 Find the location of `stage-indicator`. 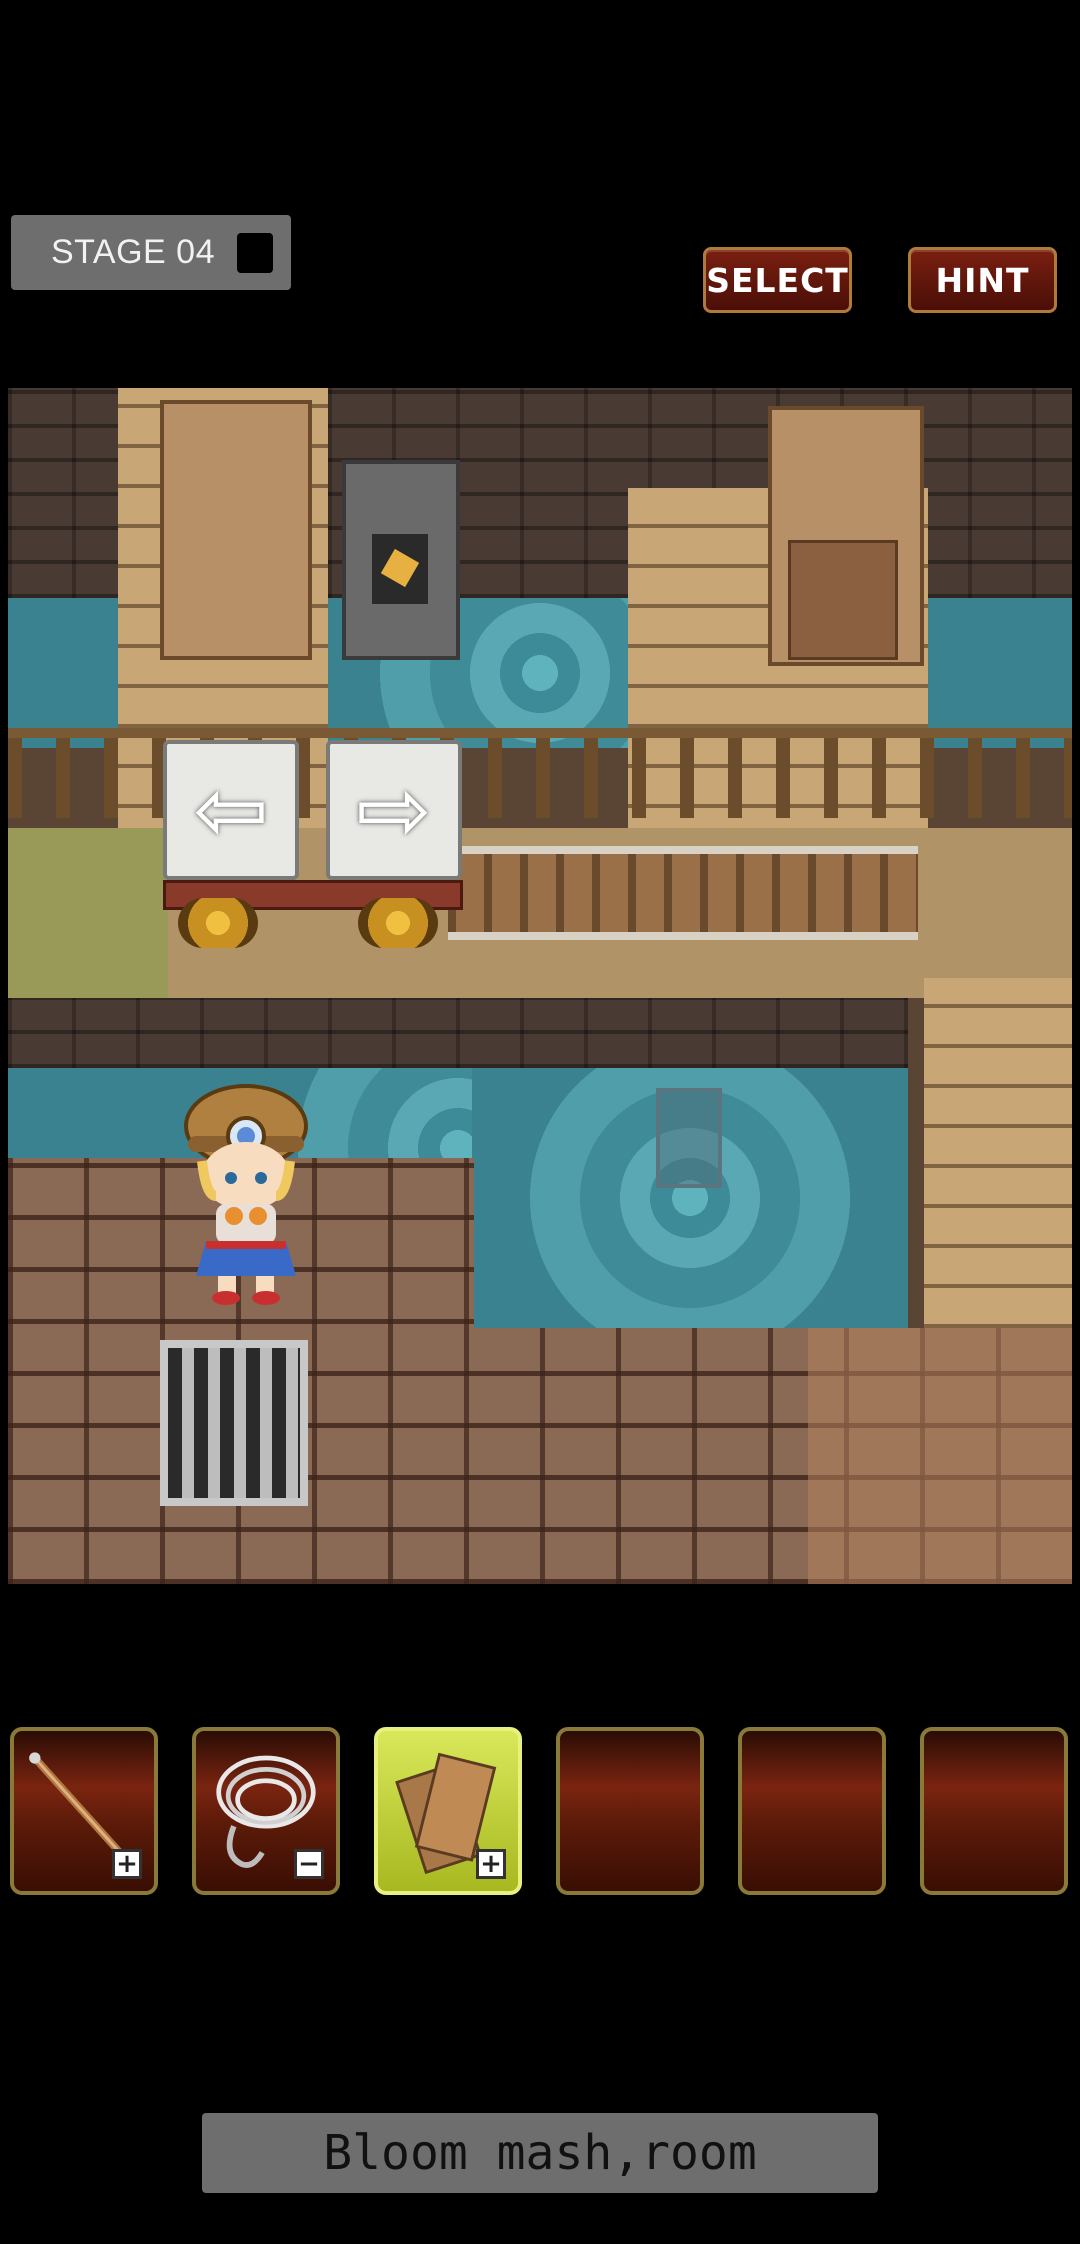

stage-indicator is located at coordinates (255, 253).